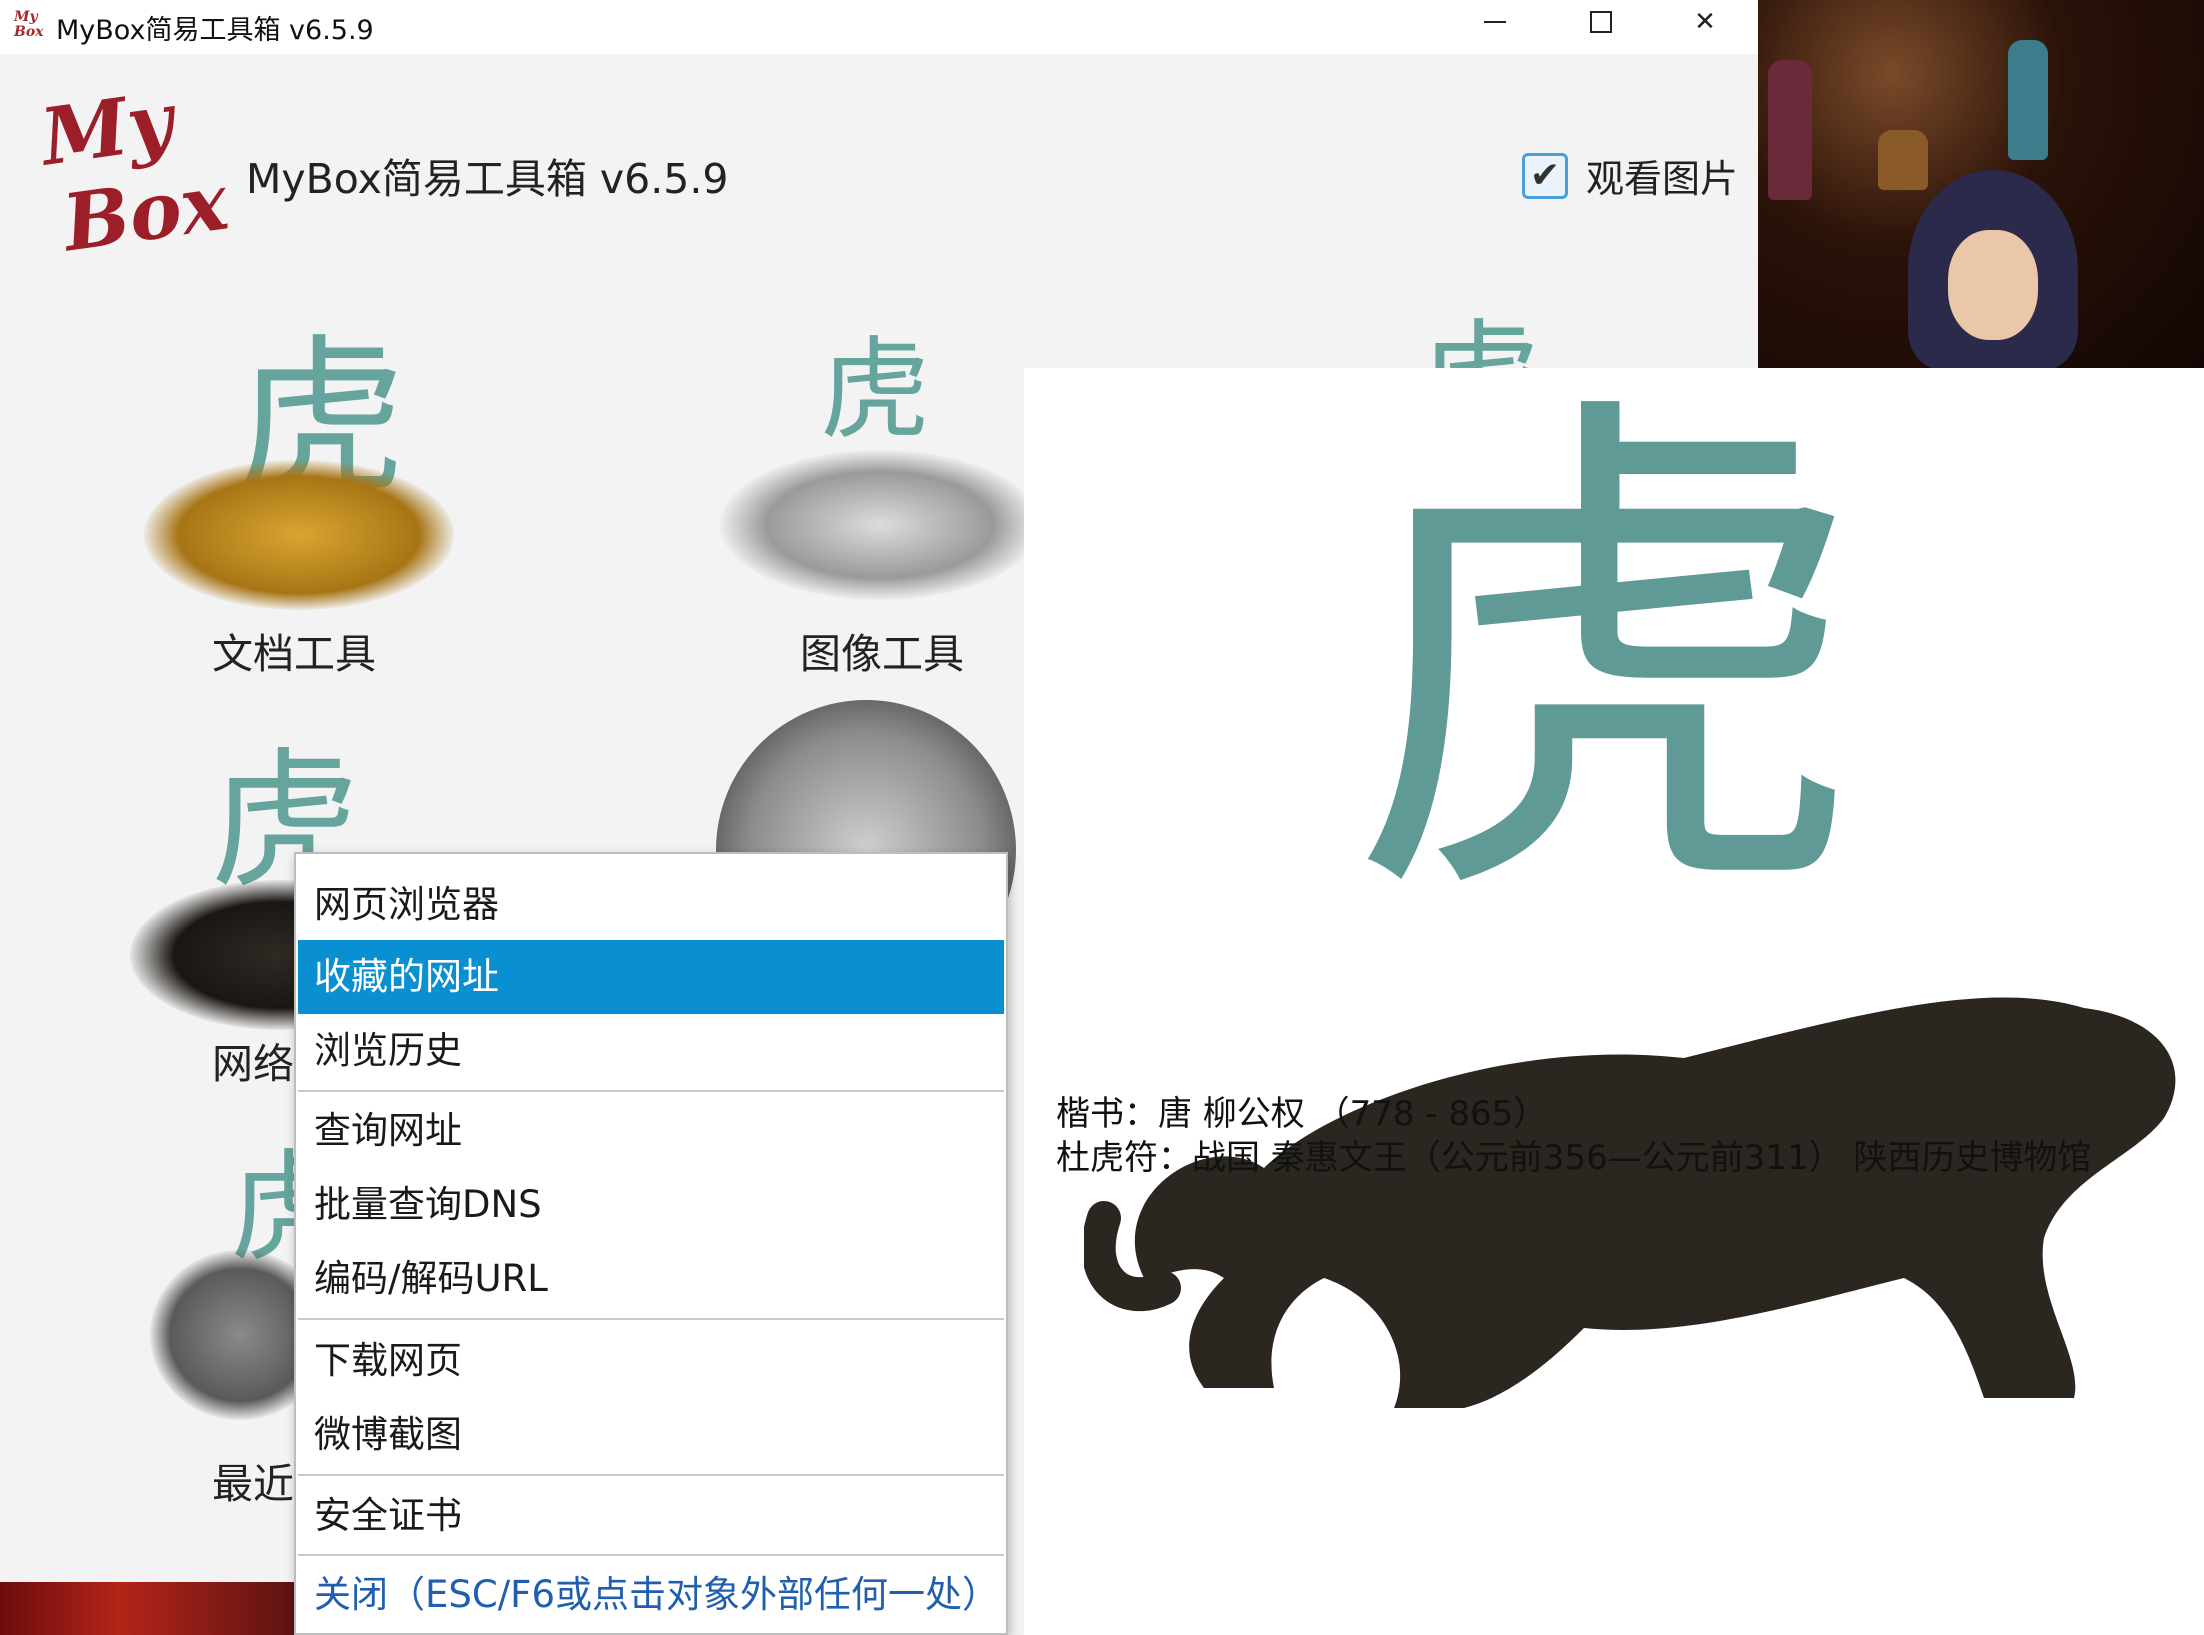 The height and width of the screenshot is (1635, 2204). Describe the element at coordinates (880, 525) in the screenshot. I see `silver-dragon-icon` at that location.